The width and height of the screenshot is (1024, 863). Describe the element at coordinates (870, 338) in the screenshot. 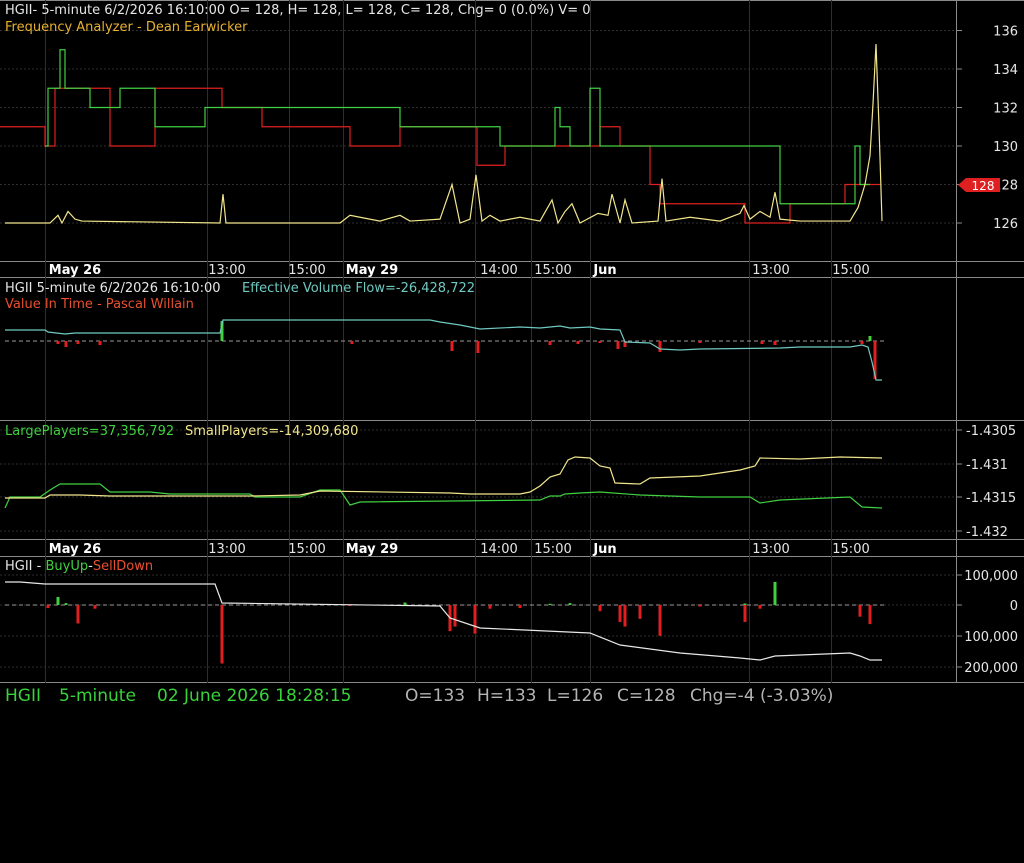

I see `evf-up-bar` at that location.